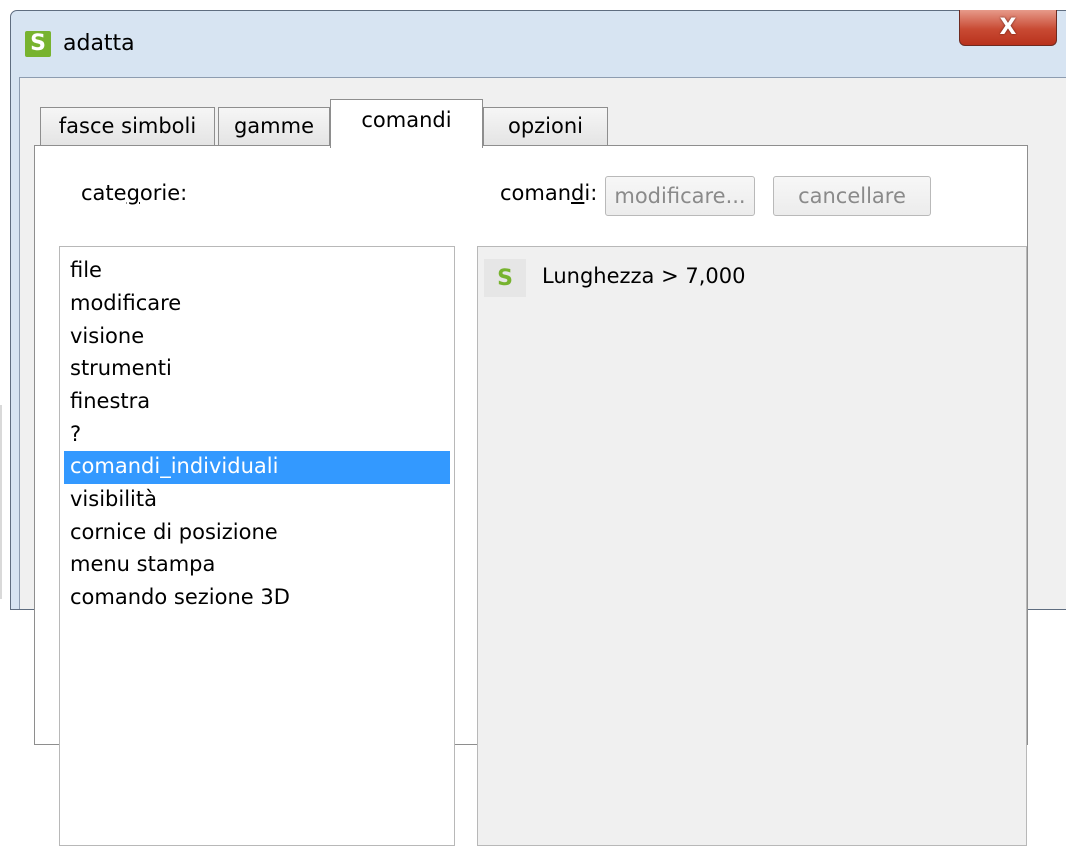  I want to click on s-logo-icon: S, so click(505, 278).